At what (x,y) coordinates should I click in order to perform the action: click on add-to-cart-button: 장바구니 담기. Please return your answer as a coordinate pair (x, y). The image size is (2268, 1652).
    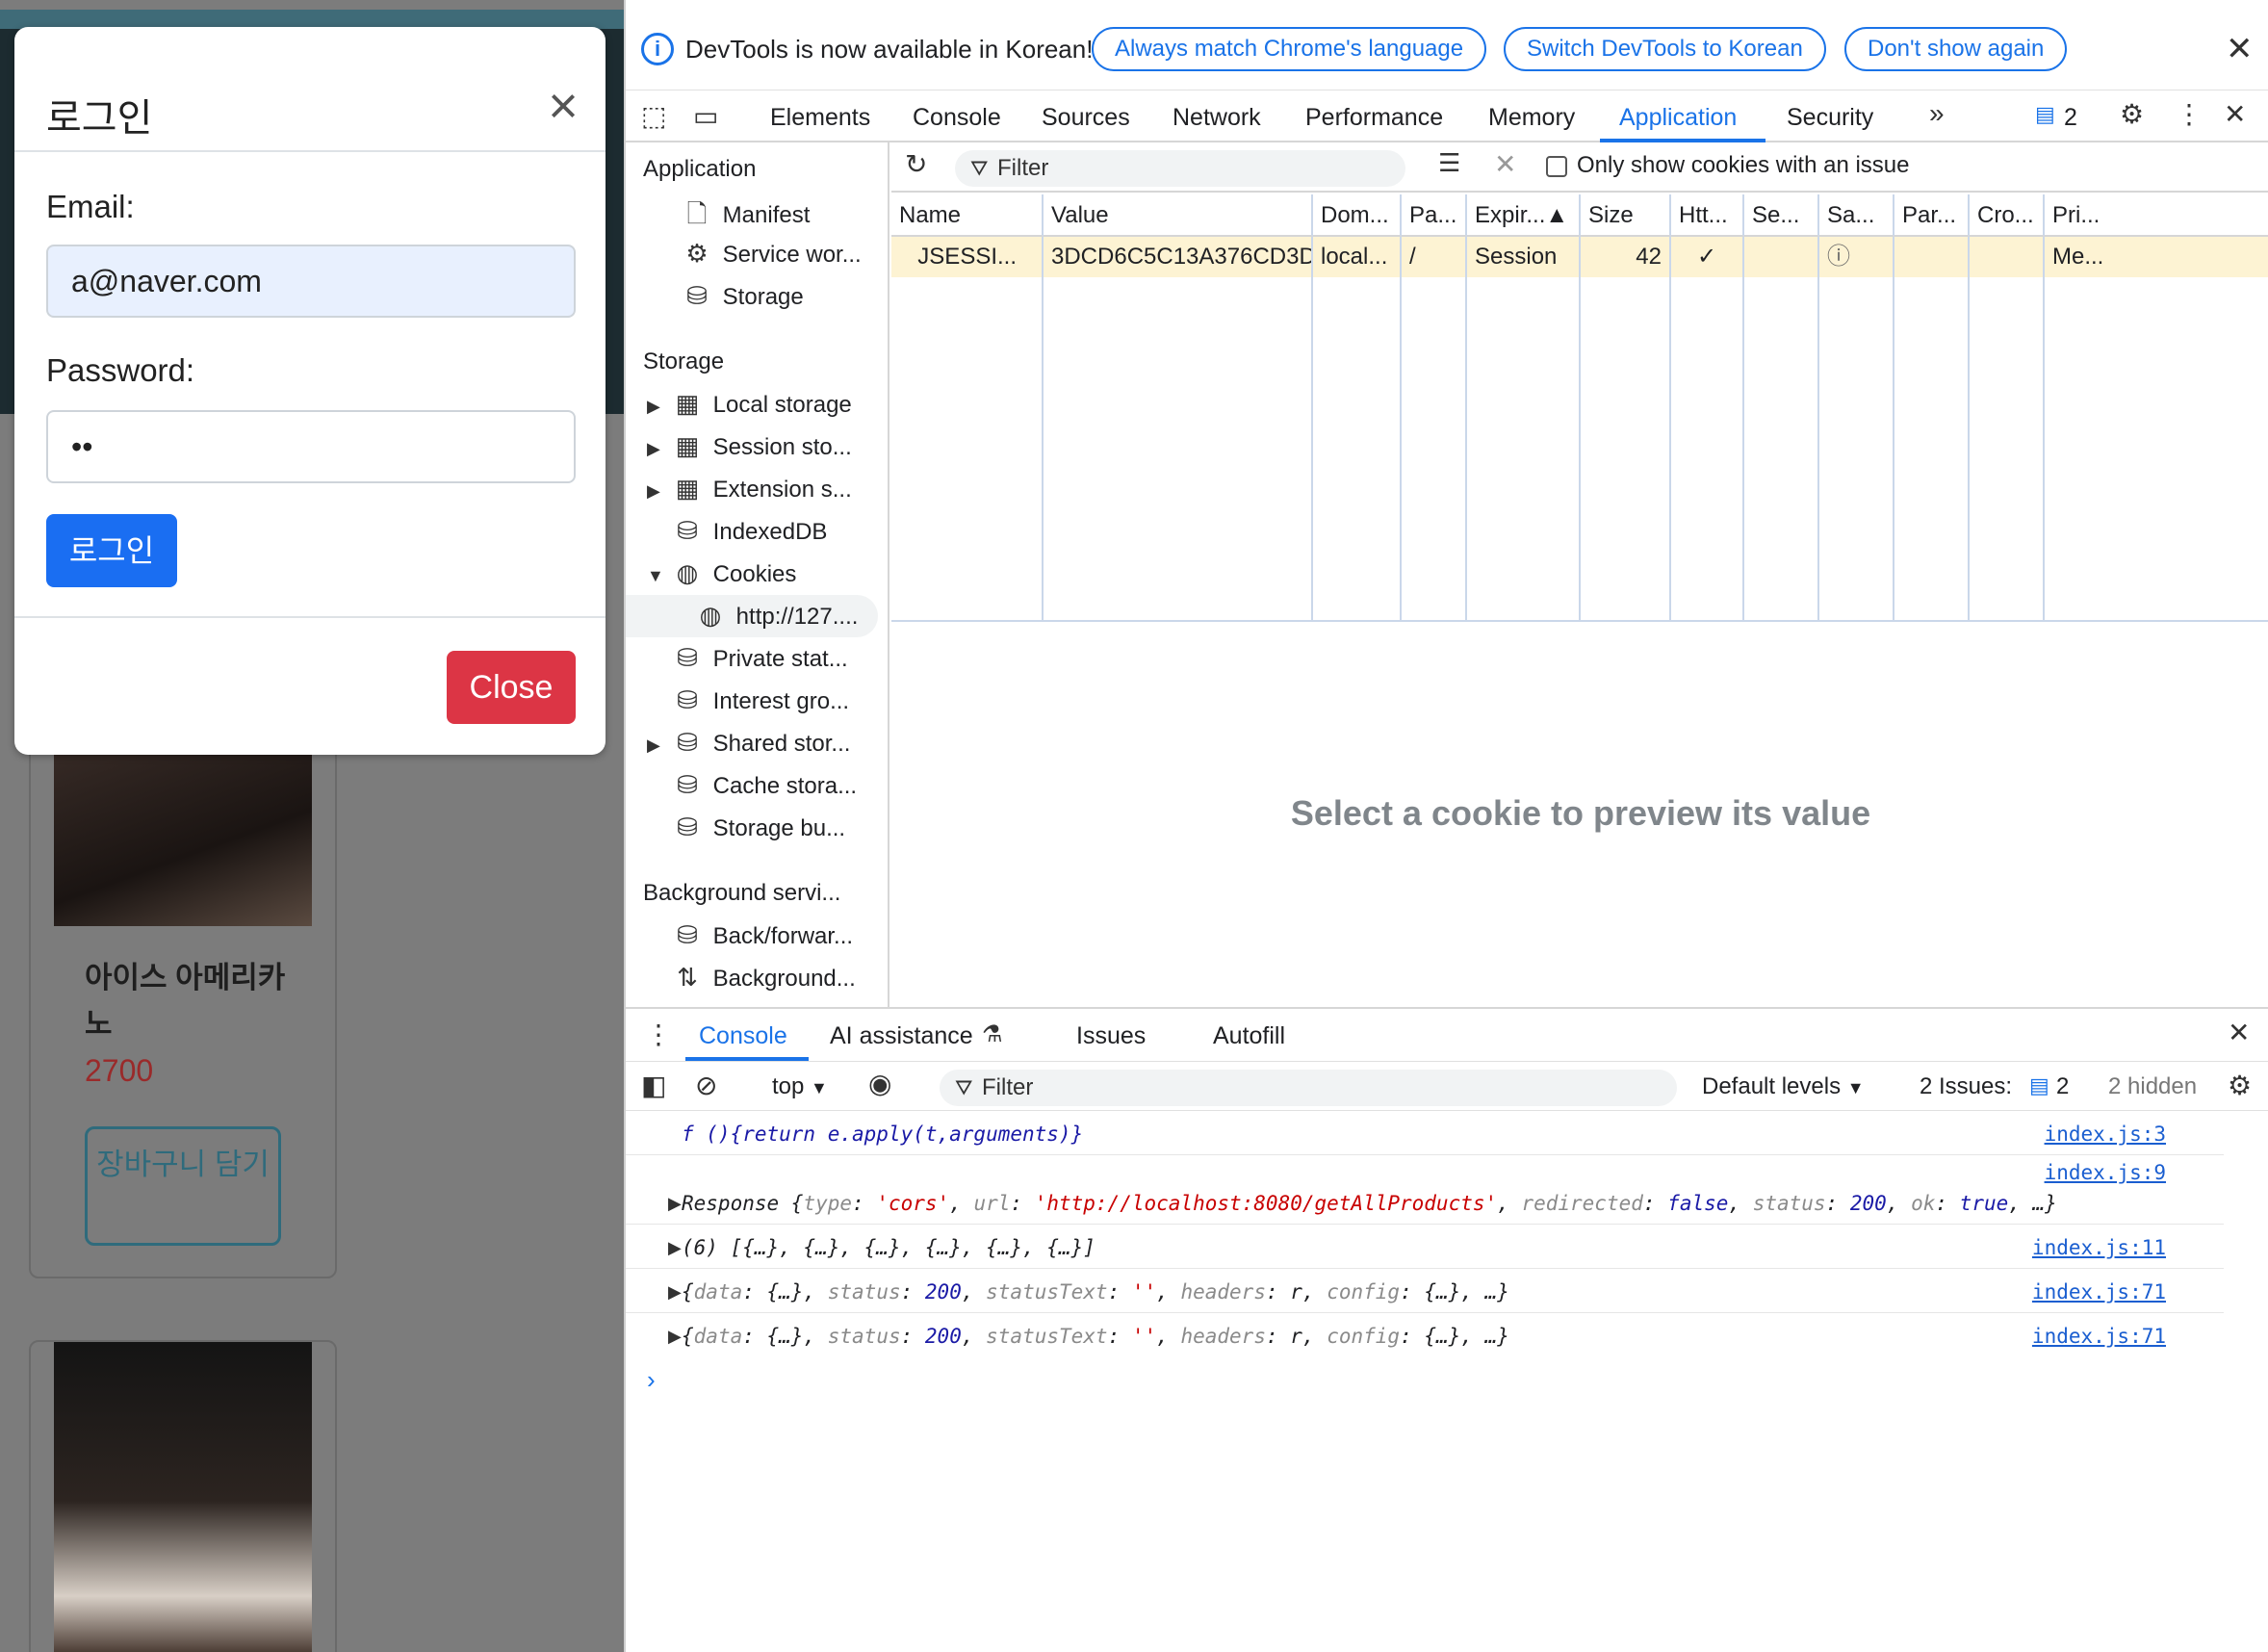
    Looking at the image, I should click on (183, 1186).